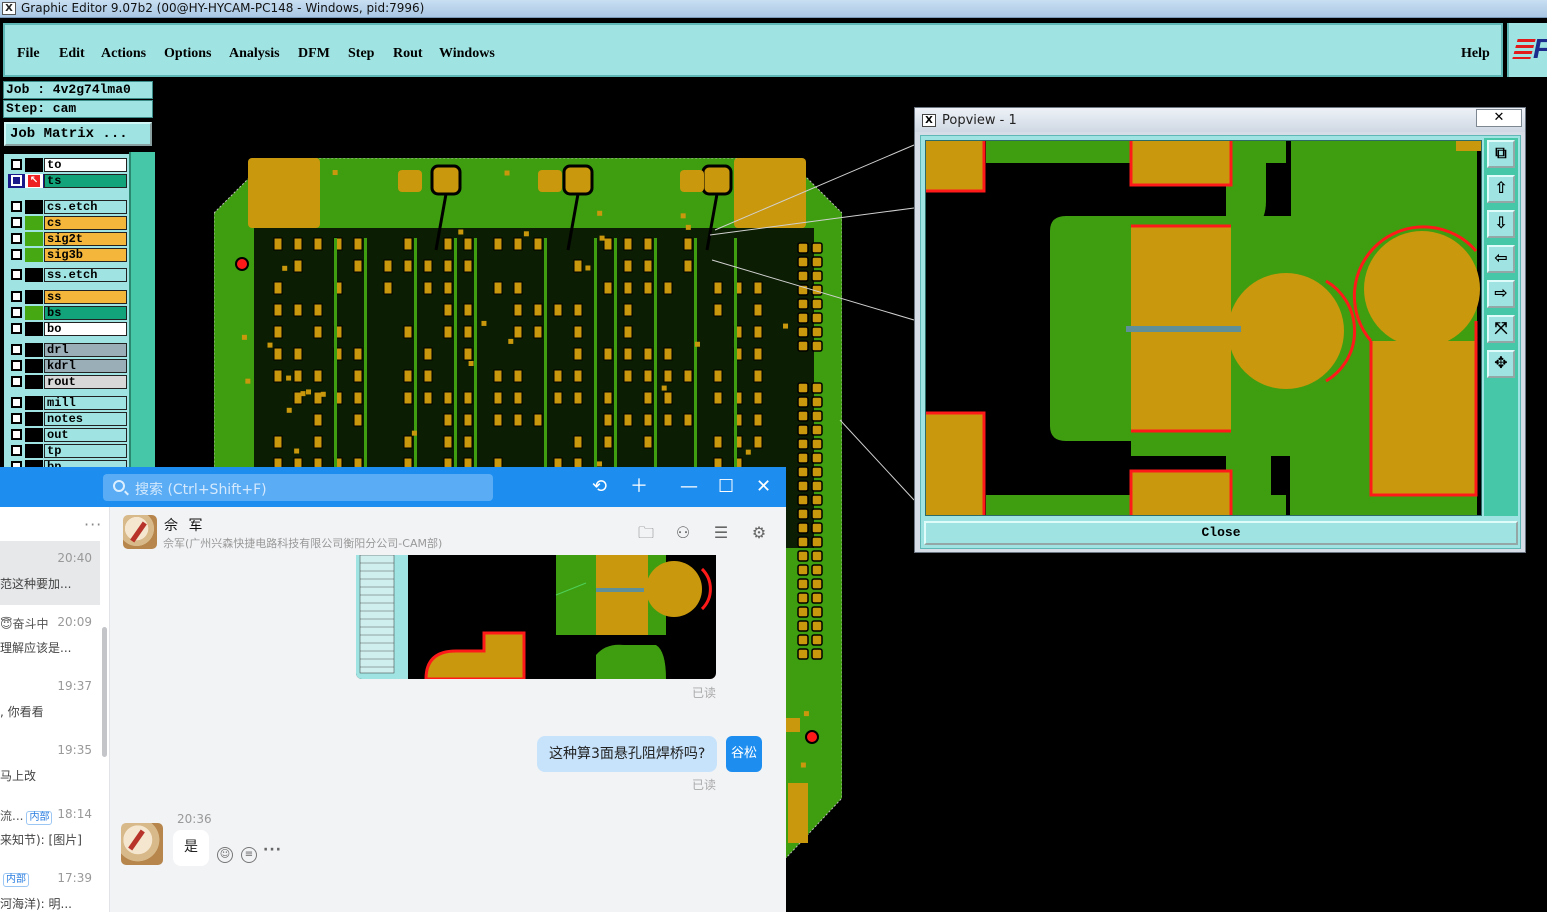 The height and width of the screenshot is (912, 1547). I want to click on layer-row-ts: ↖ ts, so click(67, 181).